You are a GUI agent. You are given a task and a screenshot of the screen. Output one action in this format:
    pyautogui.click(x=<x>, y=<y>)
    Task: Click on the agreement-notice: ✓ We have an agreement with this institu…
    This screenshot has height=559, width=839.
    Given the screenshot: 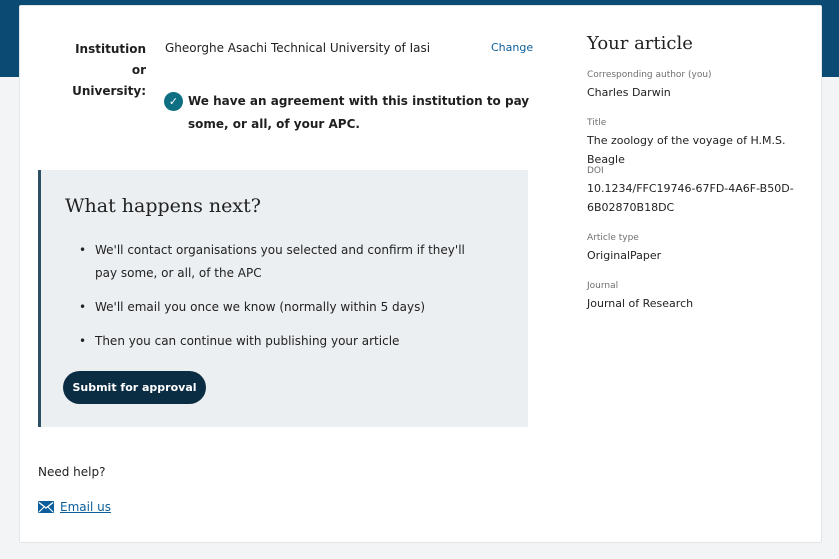 What is the action you would take?
    pyautogui.click(x=349, y=114)
    